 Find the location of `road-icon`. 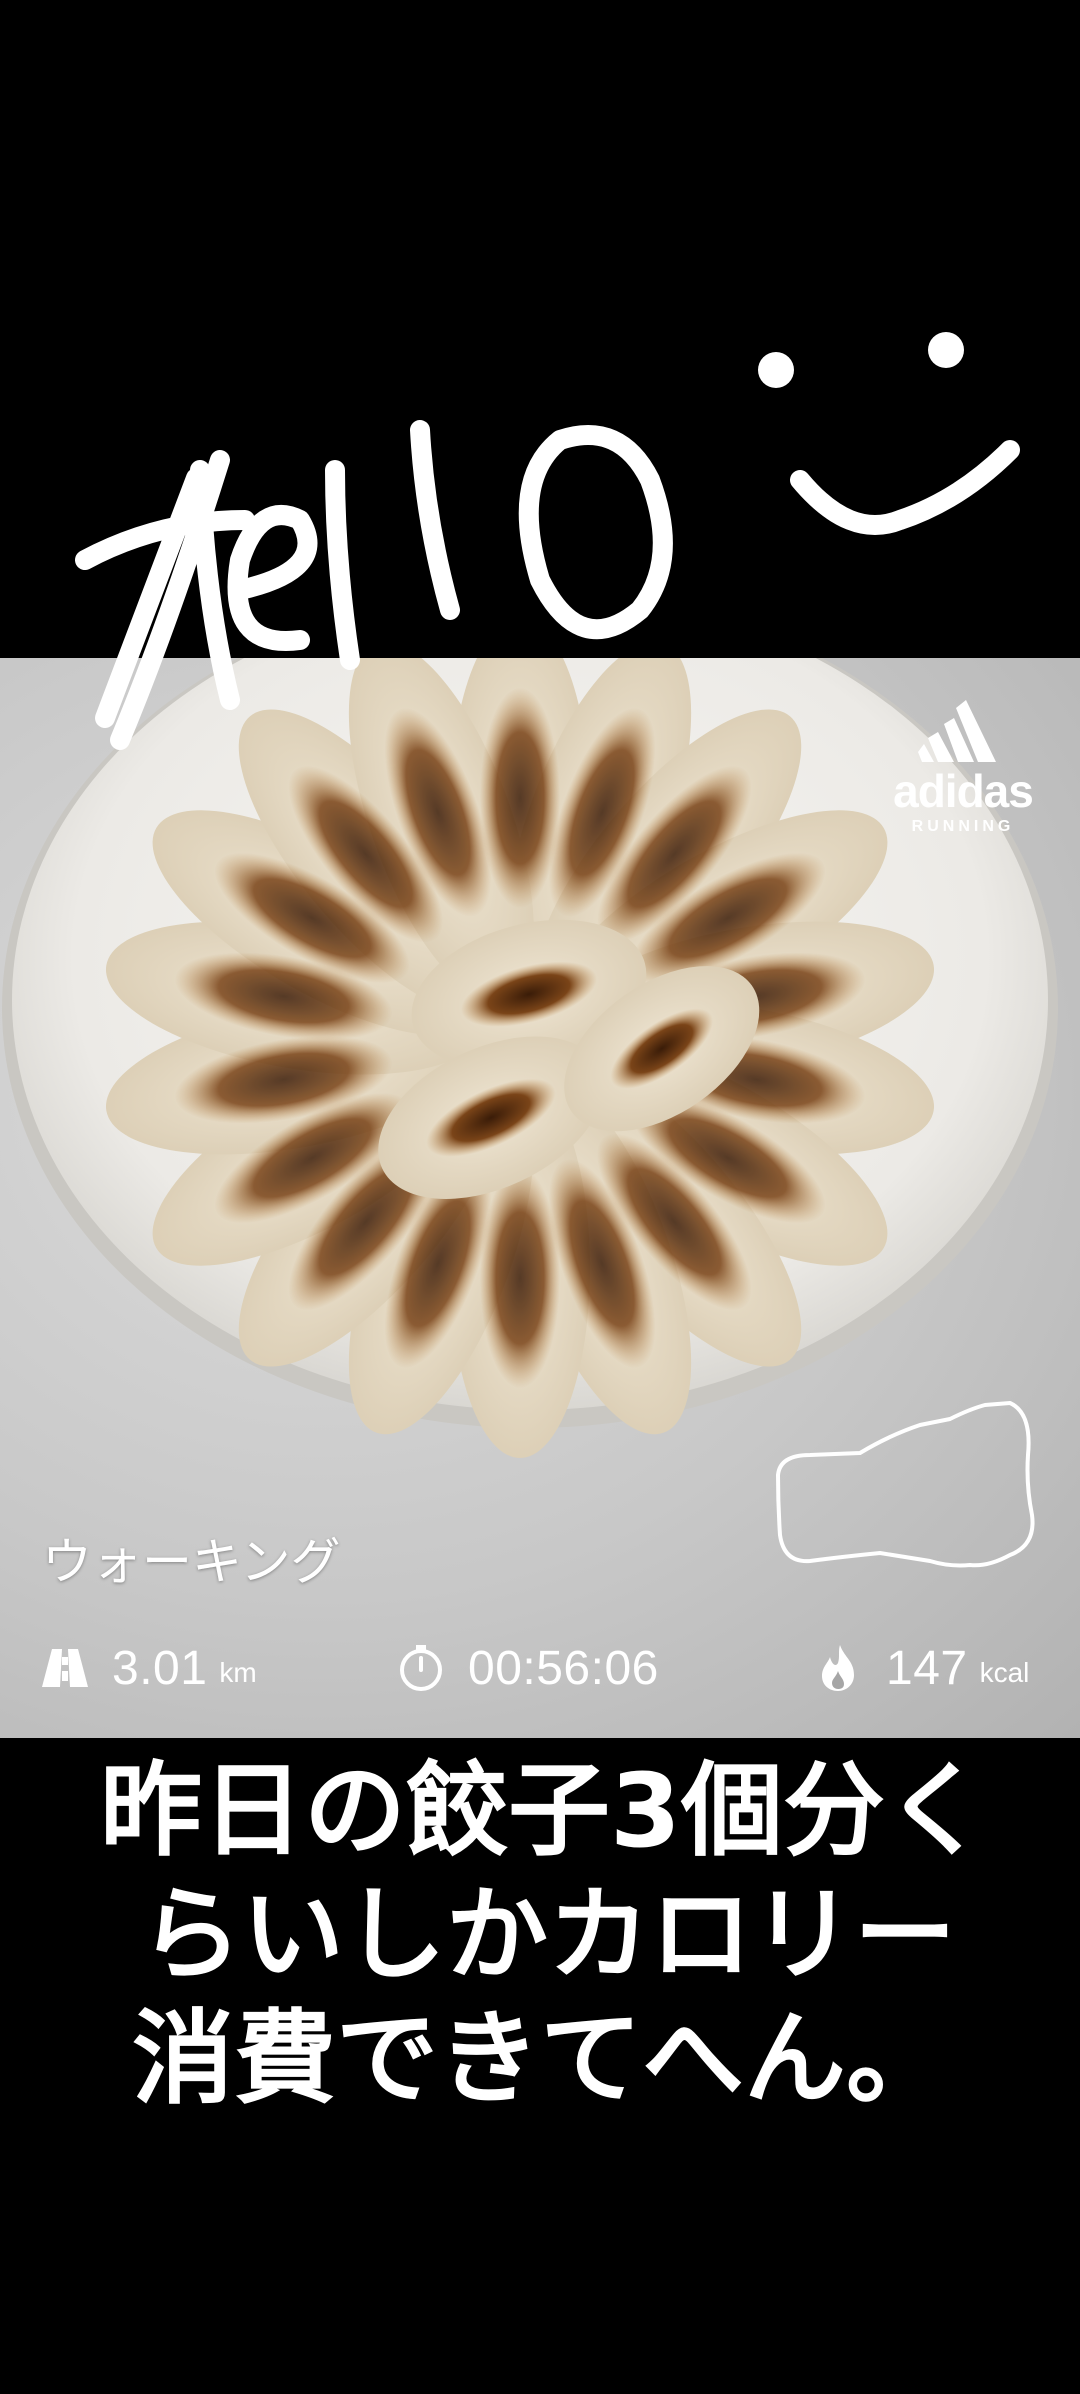

road-icon is located at coordinates (65, 1668).